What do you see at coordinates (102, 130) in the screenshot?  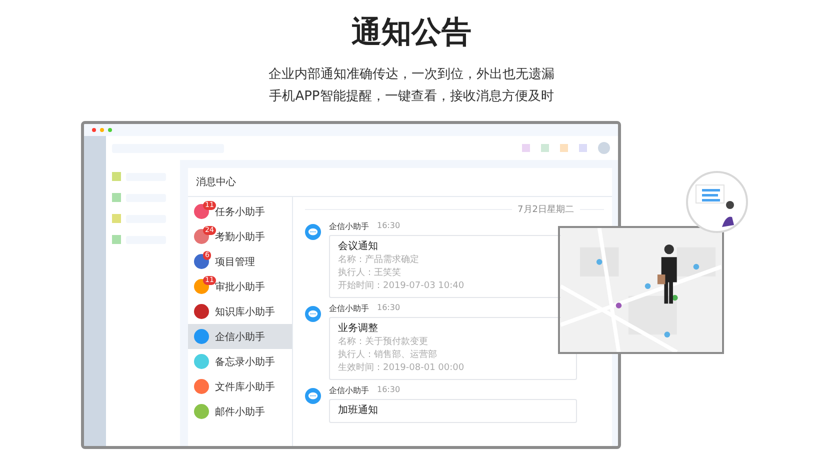 I see `minimize-dot` at bounding box center [102, 130].